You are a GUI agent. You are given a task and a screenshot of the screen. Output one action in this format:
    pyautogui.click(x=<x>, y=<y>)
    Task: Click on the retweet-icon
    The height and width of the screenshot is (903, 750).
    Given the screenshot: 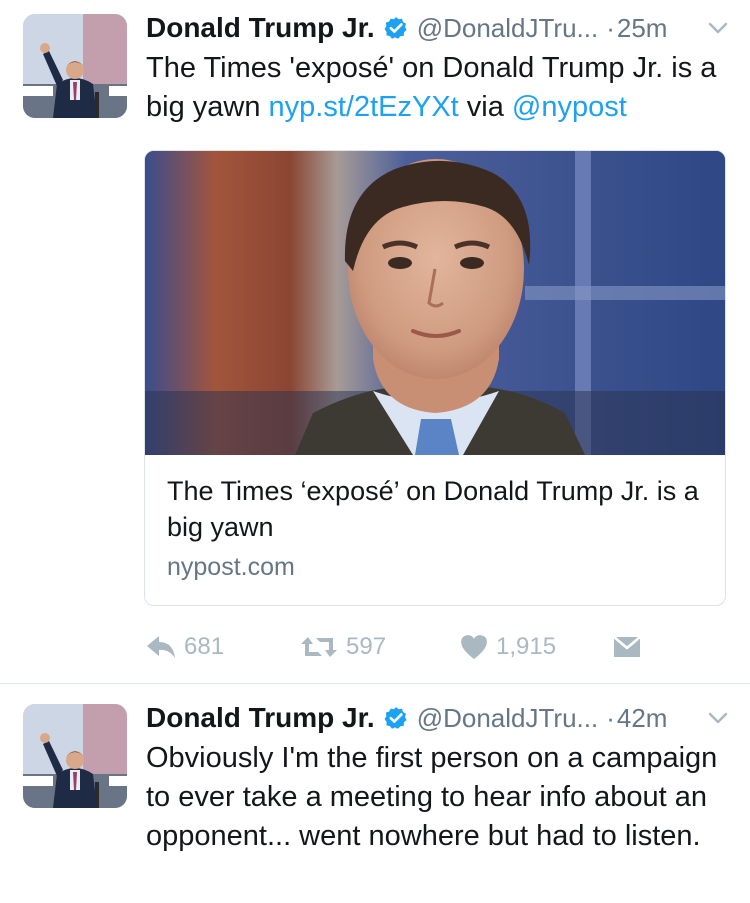 What is the action you would take?
    pyautogui.click(x=319, y=647)
    